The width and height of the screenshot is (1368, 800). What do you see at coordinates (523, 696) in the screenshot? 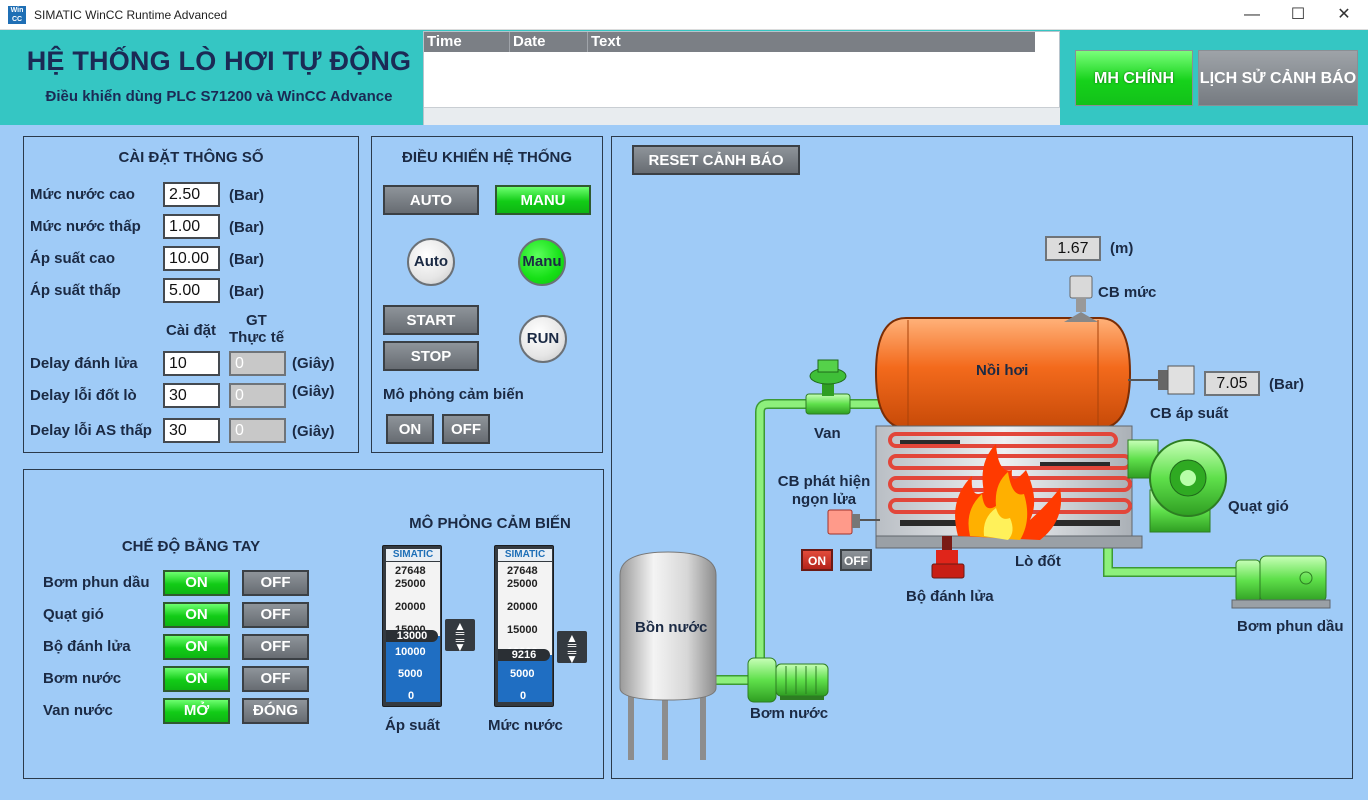
I see `tick-0: 0` at bounding box center [523, 696].